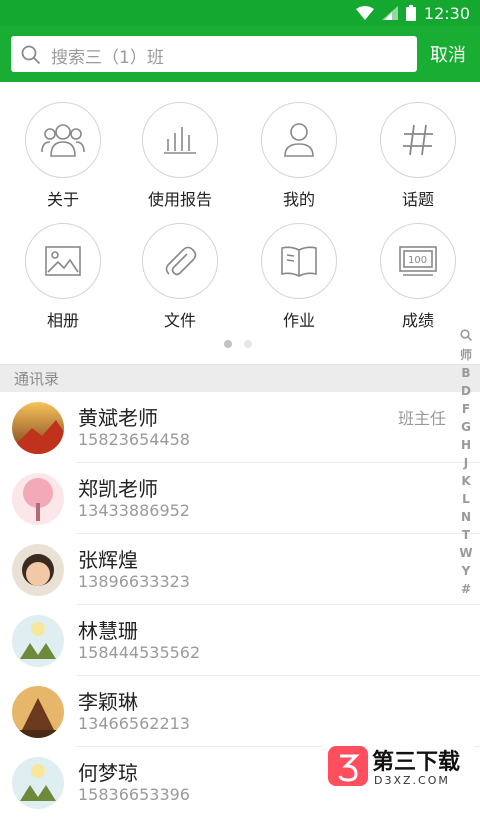 Image resolution: width=480 pixels, height=818 pixels. I want to click on bar-chart-icon, so click(180, 140).